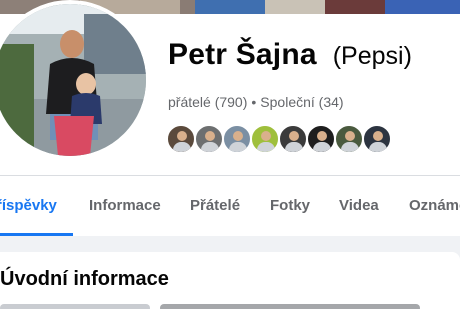  I want to click on tab-posts: říspěvky, so click(28, 206).